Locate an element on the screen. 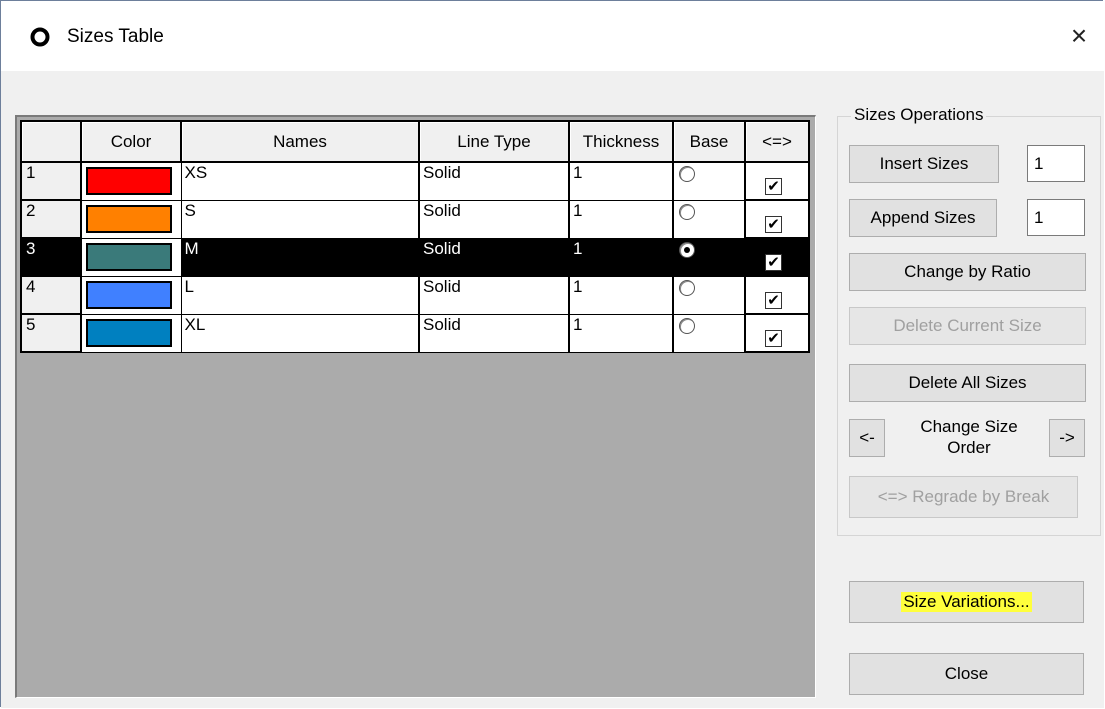  row-number: 1 is located at coordinates (51, 181).